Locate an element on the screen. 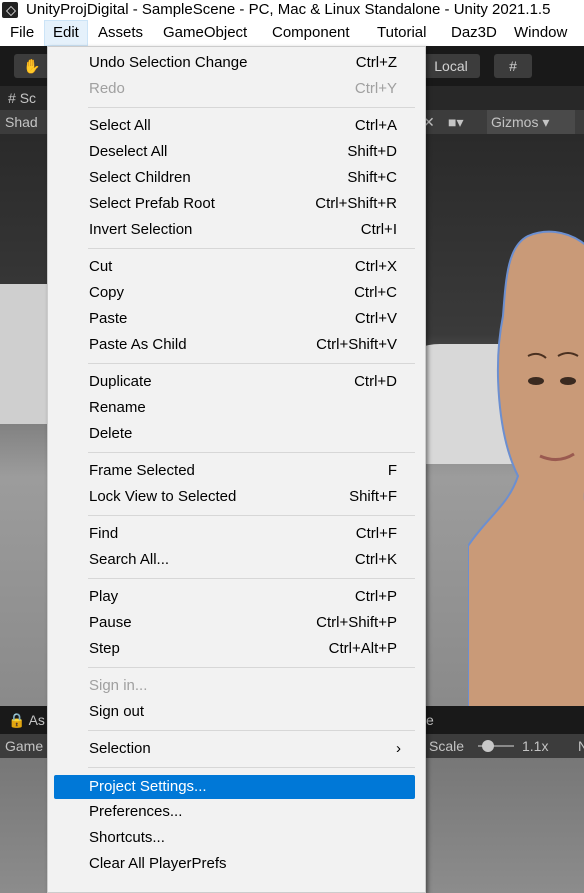 This screenshot has height=893, width=584. menu-item-redo: Redo Ctrl+Y is located at coordinates (243, 88).